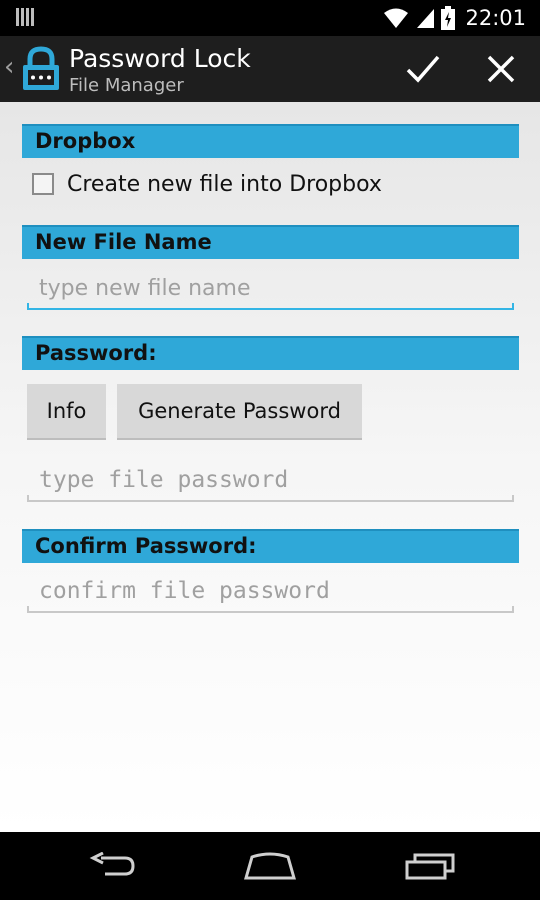 This screenshot has width=540, height=900. Describe the element at coordinates (9, 67) in the screenshot. I see `chevron-left-icon: ‹` at that location.